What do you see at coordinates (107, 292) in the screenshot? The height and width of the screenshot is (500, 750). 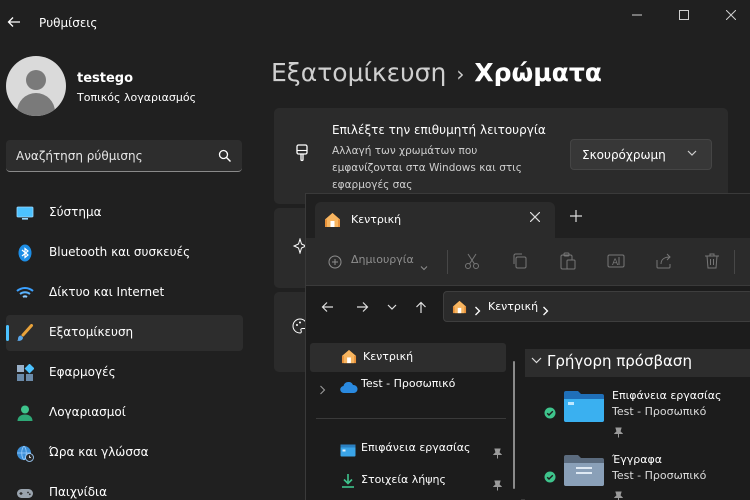 I see `sidebar-item-label: Δίκτυο και Internet` at bounding box center [107, 292].